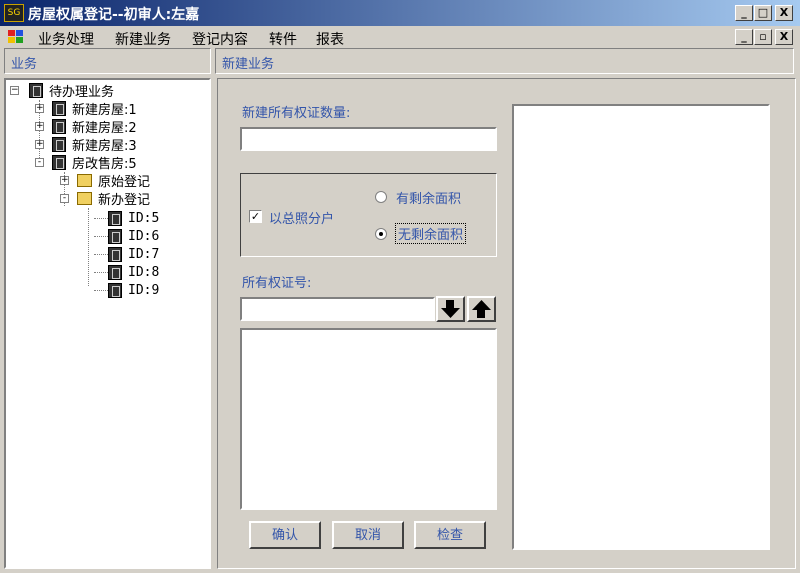 Image resolution: width=800 pixels, height=573 pixels. What do you see at coordinates (143, 39) in the screenshot?
I see `menu-new-business: 新建业务` at bounding box center [143, 39].